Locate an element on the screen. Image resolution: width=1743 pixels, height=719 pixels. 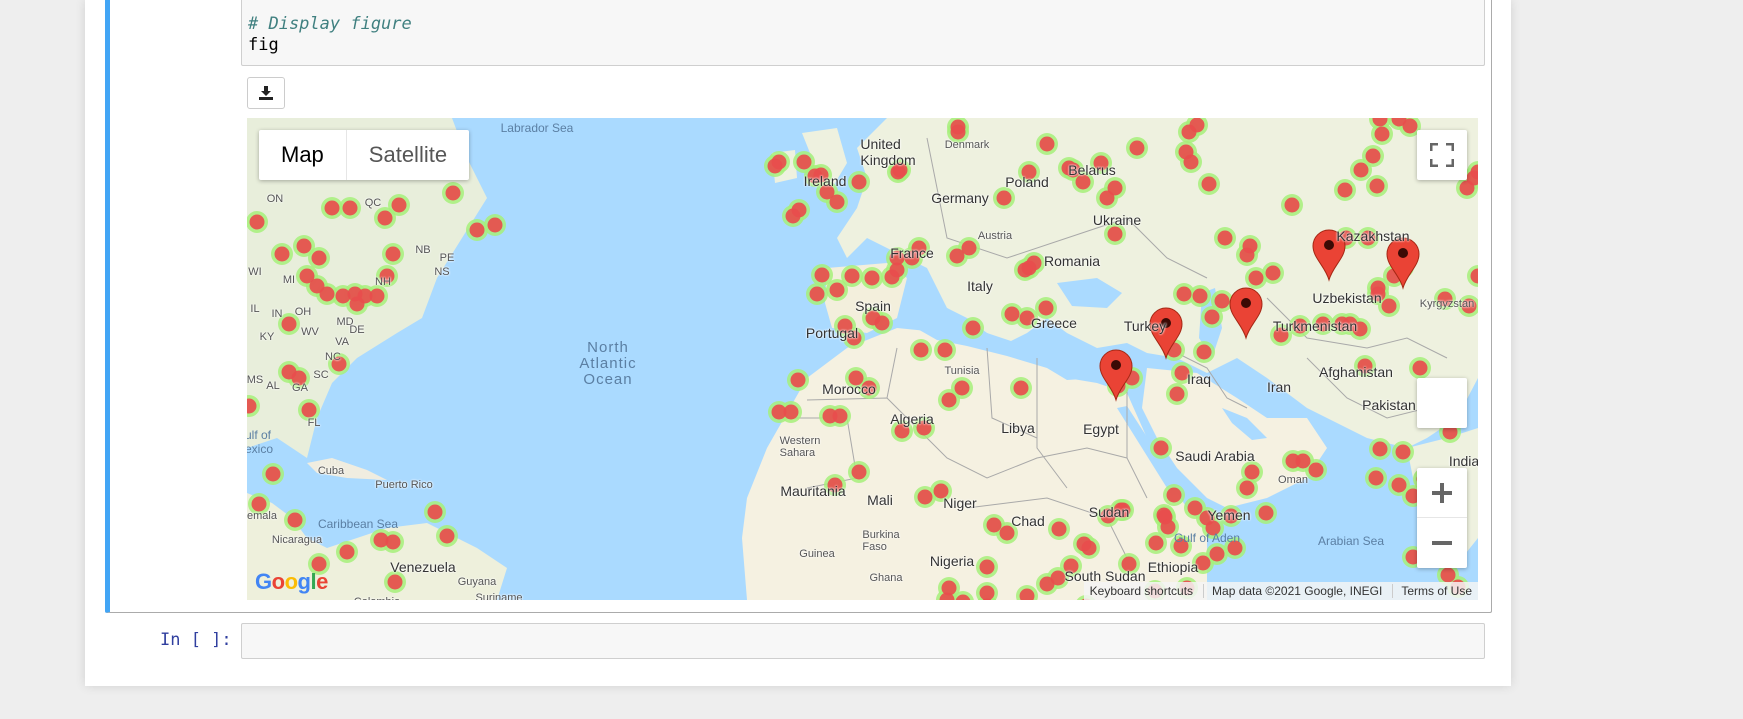
label-france: France is located at coordinates (912, 253).